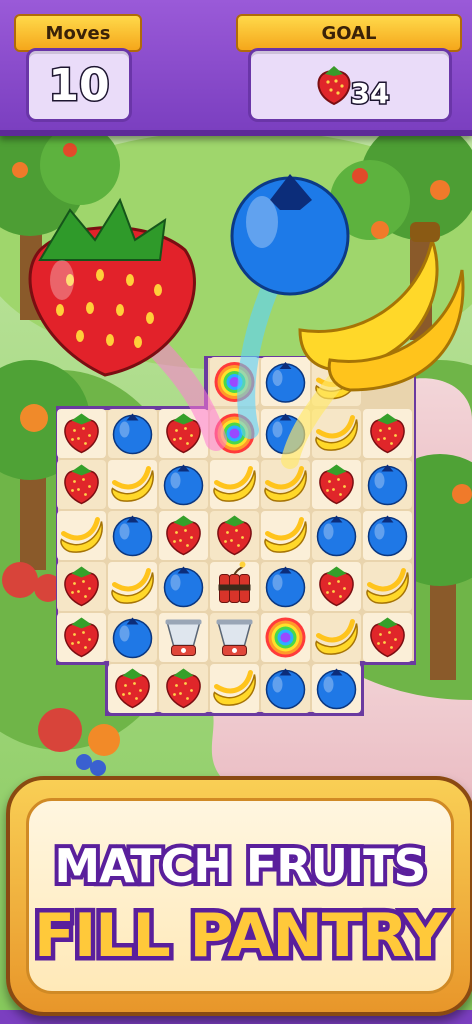  I want to click on goal-label-tag: GOAL, so click(349, 33).